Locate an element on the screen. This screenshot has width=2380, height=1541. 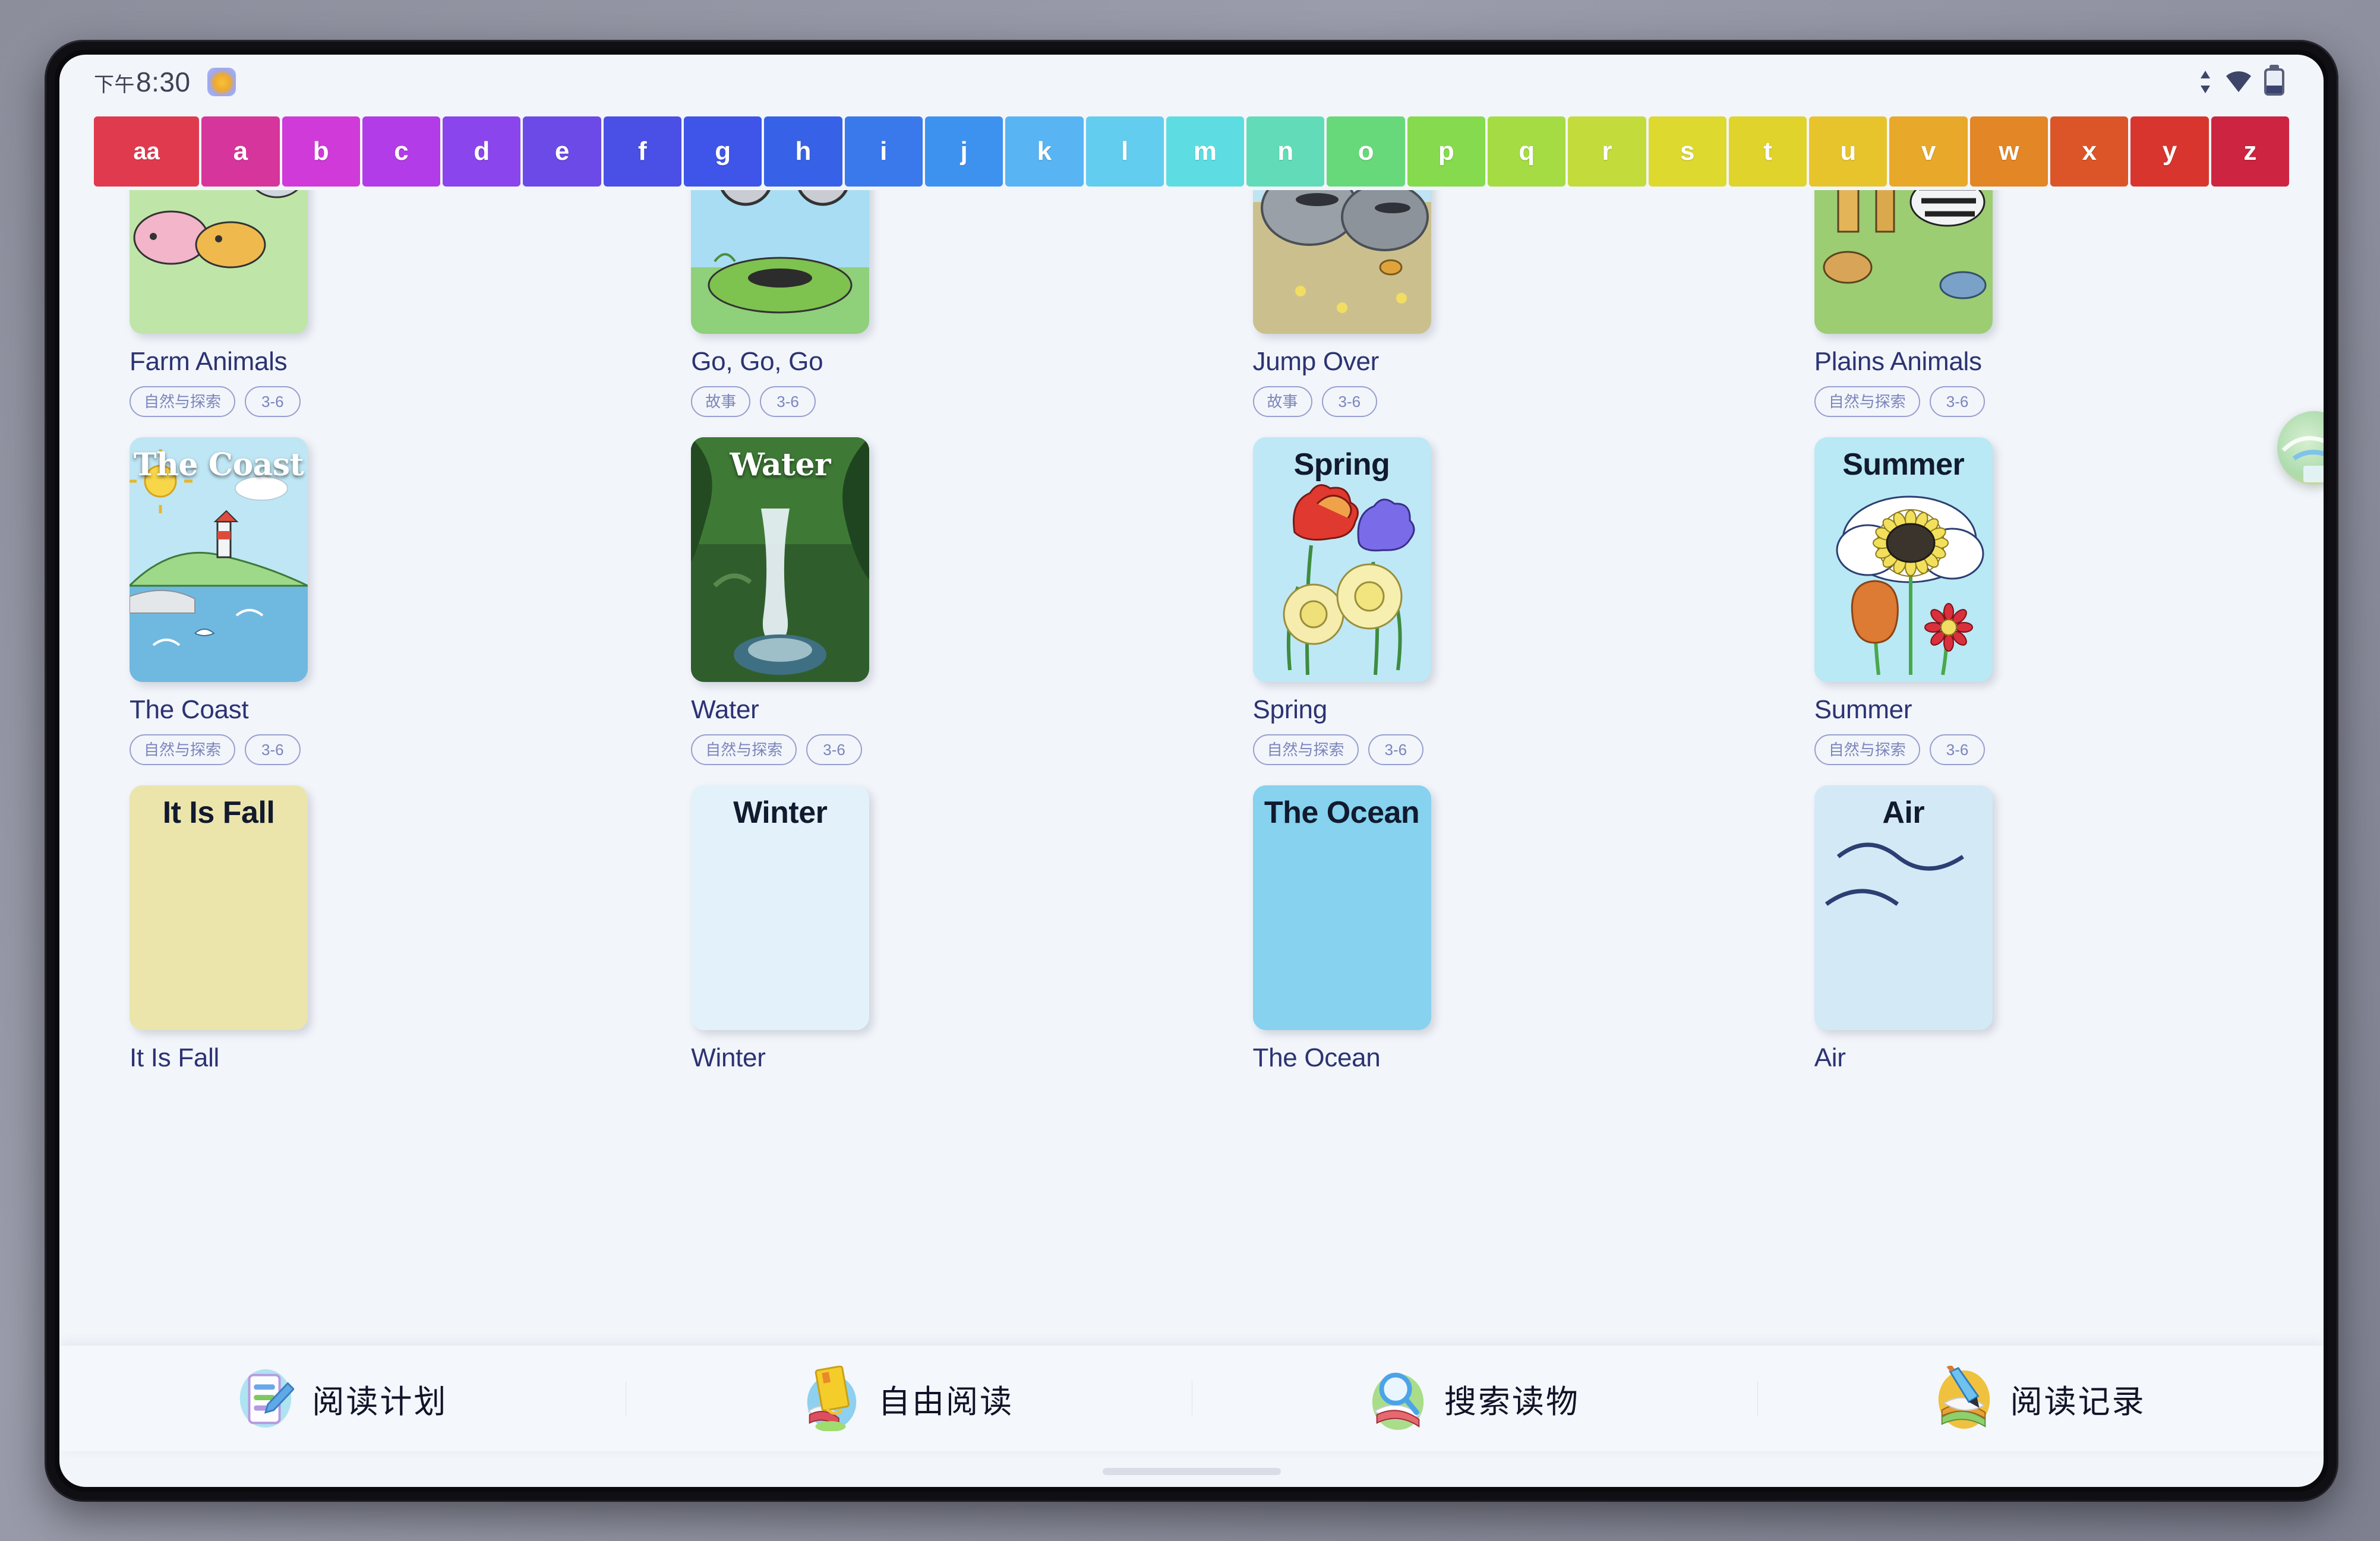
nav-item-3: 搜索读物 is located at coordinates (1474, 1398).